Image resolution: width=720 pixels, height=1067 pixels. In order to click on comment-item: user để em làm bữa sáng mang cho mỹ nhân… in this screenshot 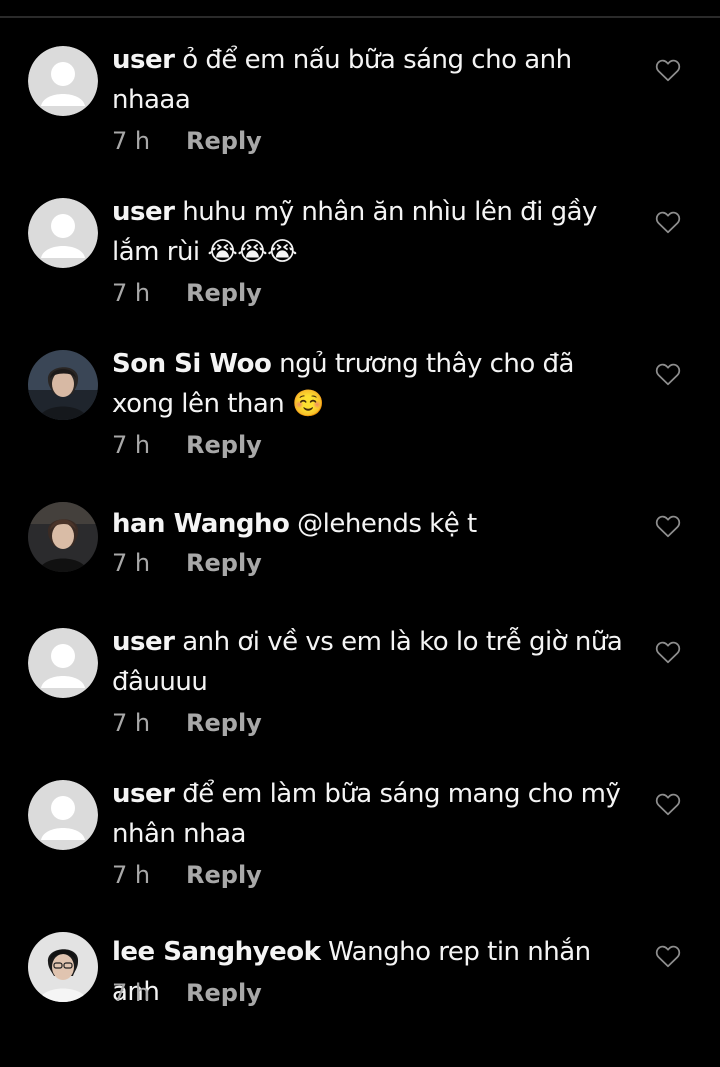, I will do `click(360, 839)`.